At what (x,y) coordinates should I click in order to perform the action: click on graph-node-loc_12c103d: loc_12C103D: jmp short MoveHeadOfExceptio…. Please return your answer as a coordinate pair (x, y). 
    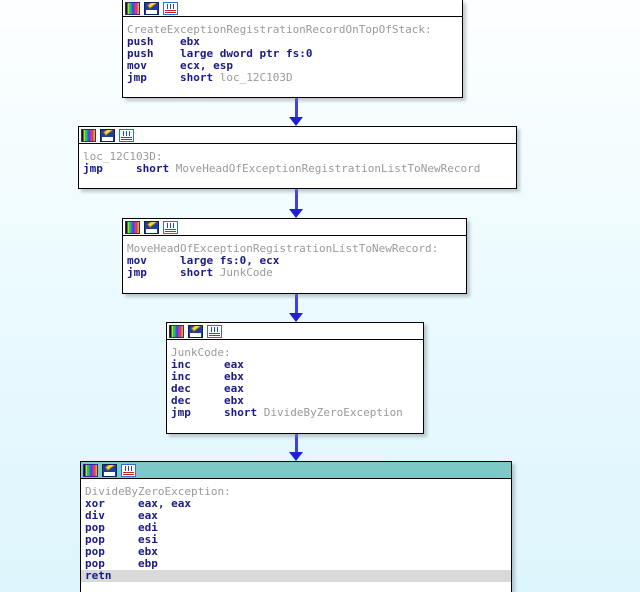
    Looking at the image, I should click on (297, 157).